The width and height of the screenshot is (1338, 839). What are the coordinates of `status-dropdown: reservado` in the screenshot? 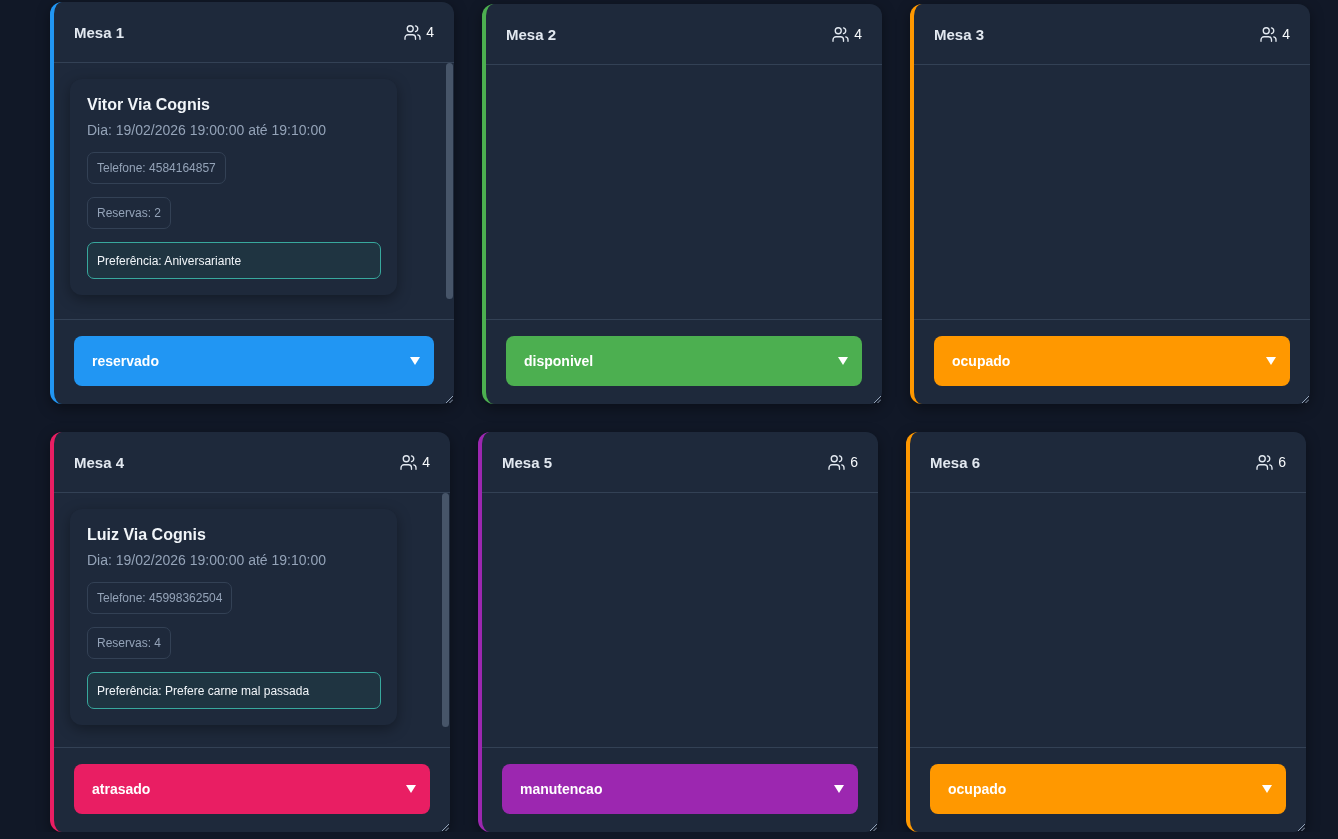 It's located at (254, 361).